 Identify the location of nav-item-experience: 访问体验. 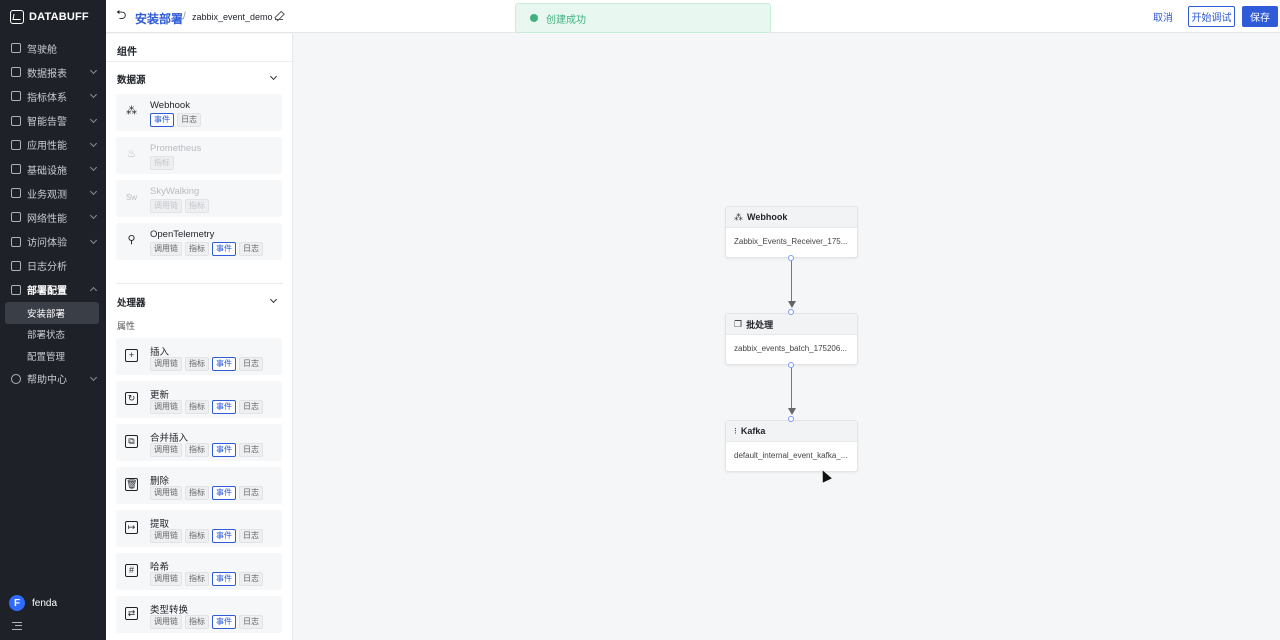
(53, 242).